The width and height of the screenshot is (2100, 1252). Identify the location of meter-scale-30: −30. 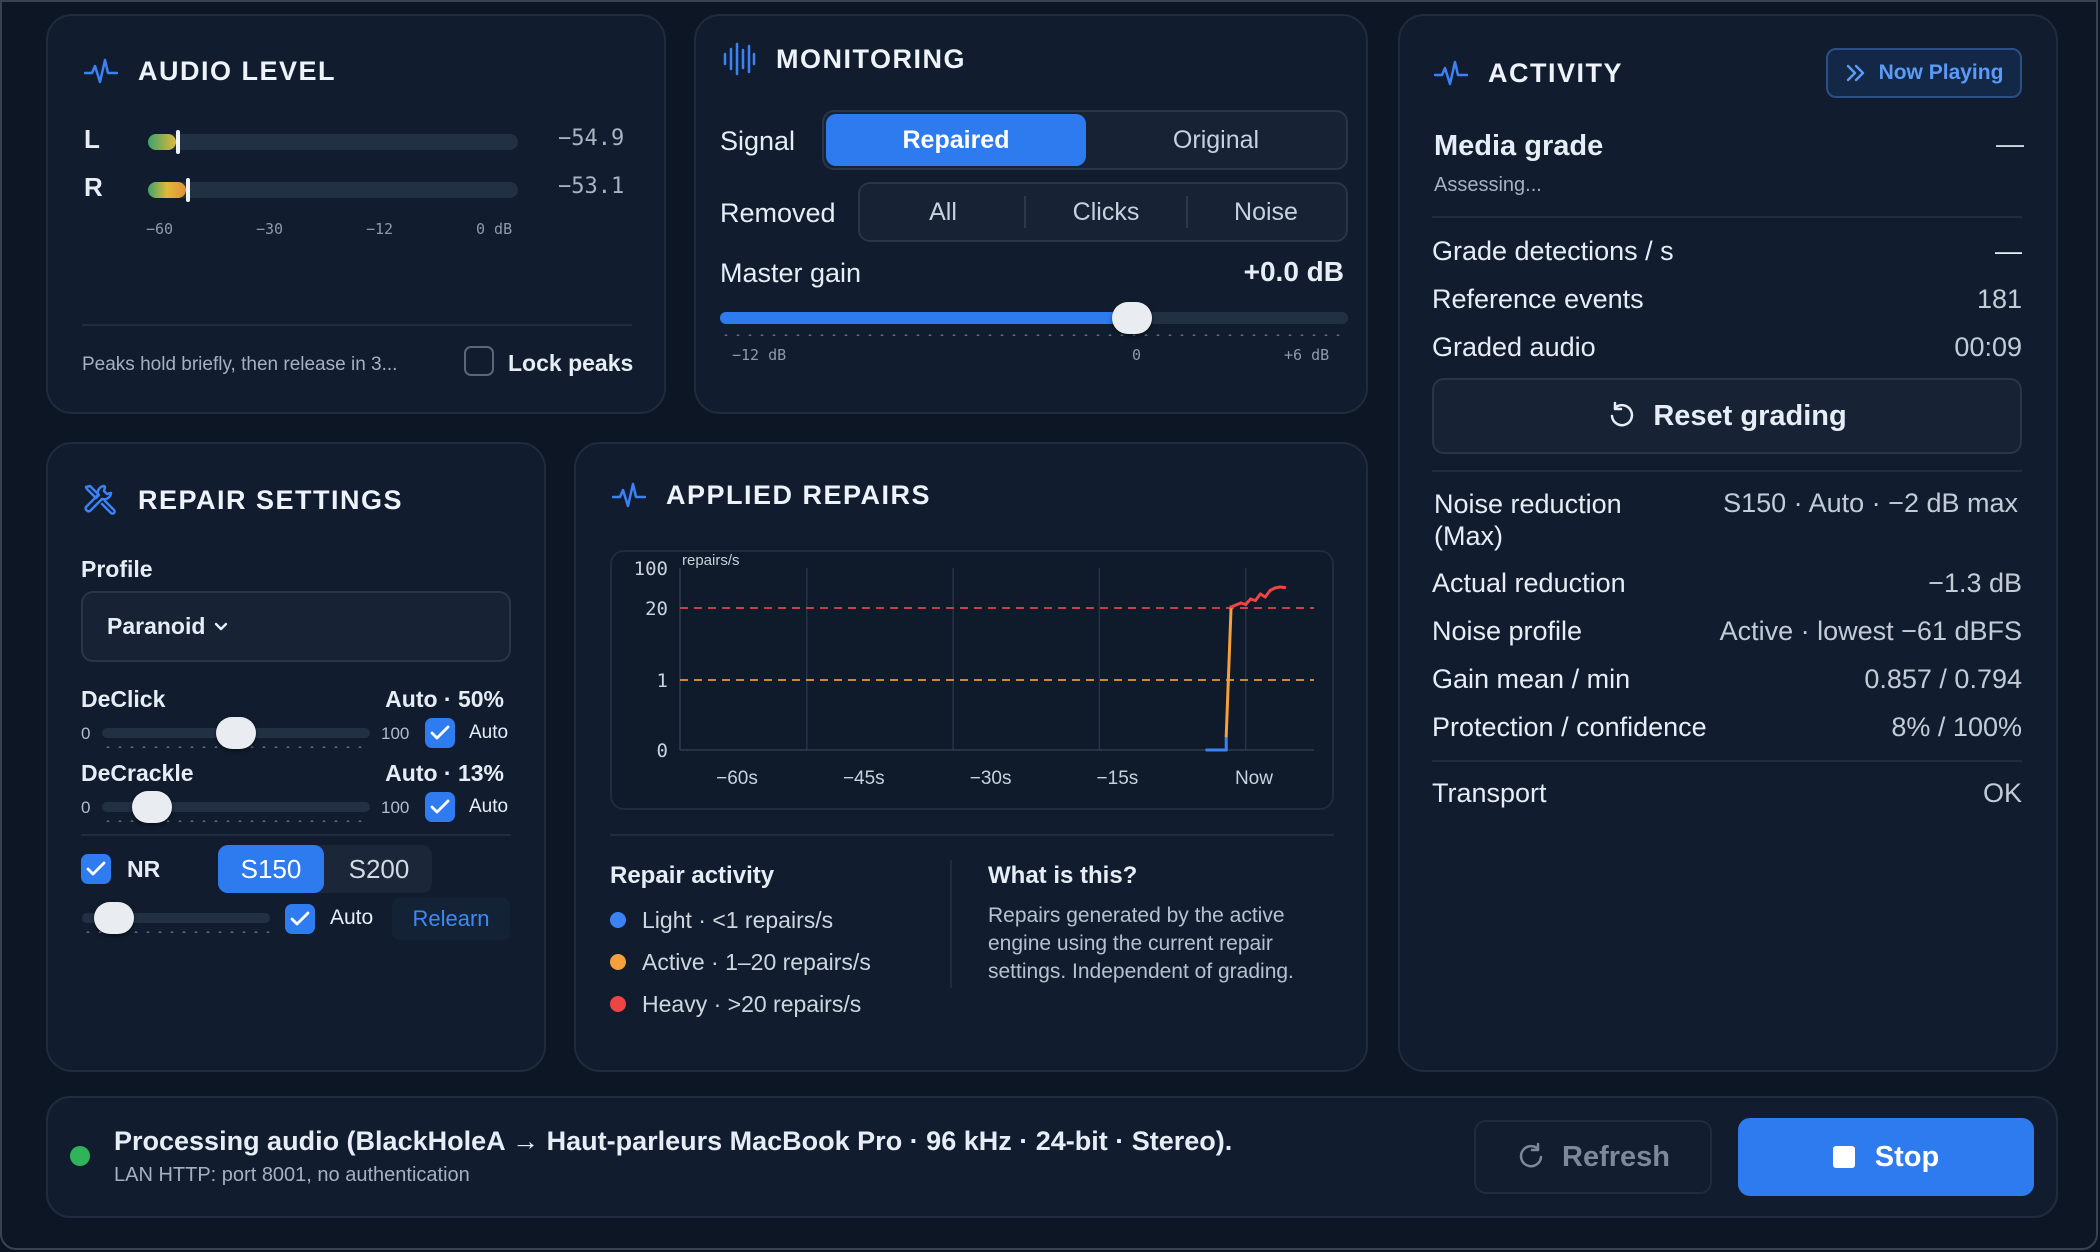
(270, 229).